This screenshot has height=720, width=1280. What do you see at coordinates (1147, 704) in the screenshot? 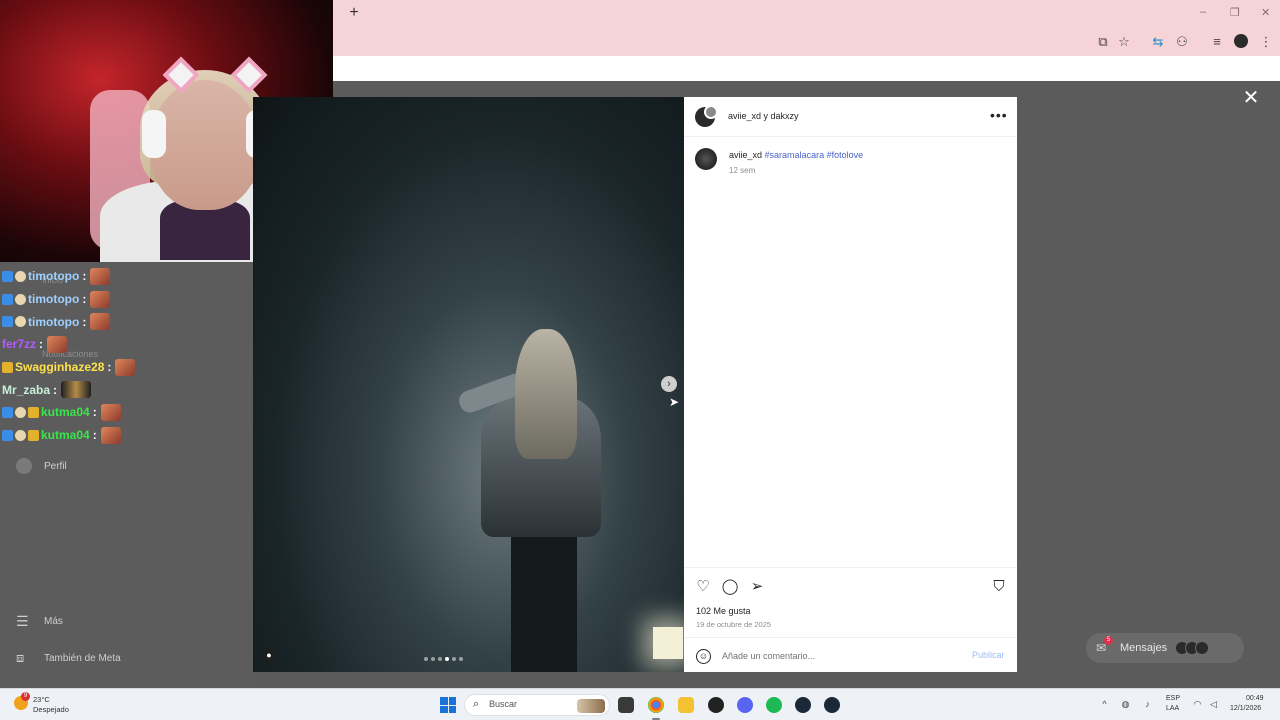
I see `microphone-icon: ♪` at bounding box center [1147, 704].